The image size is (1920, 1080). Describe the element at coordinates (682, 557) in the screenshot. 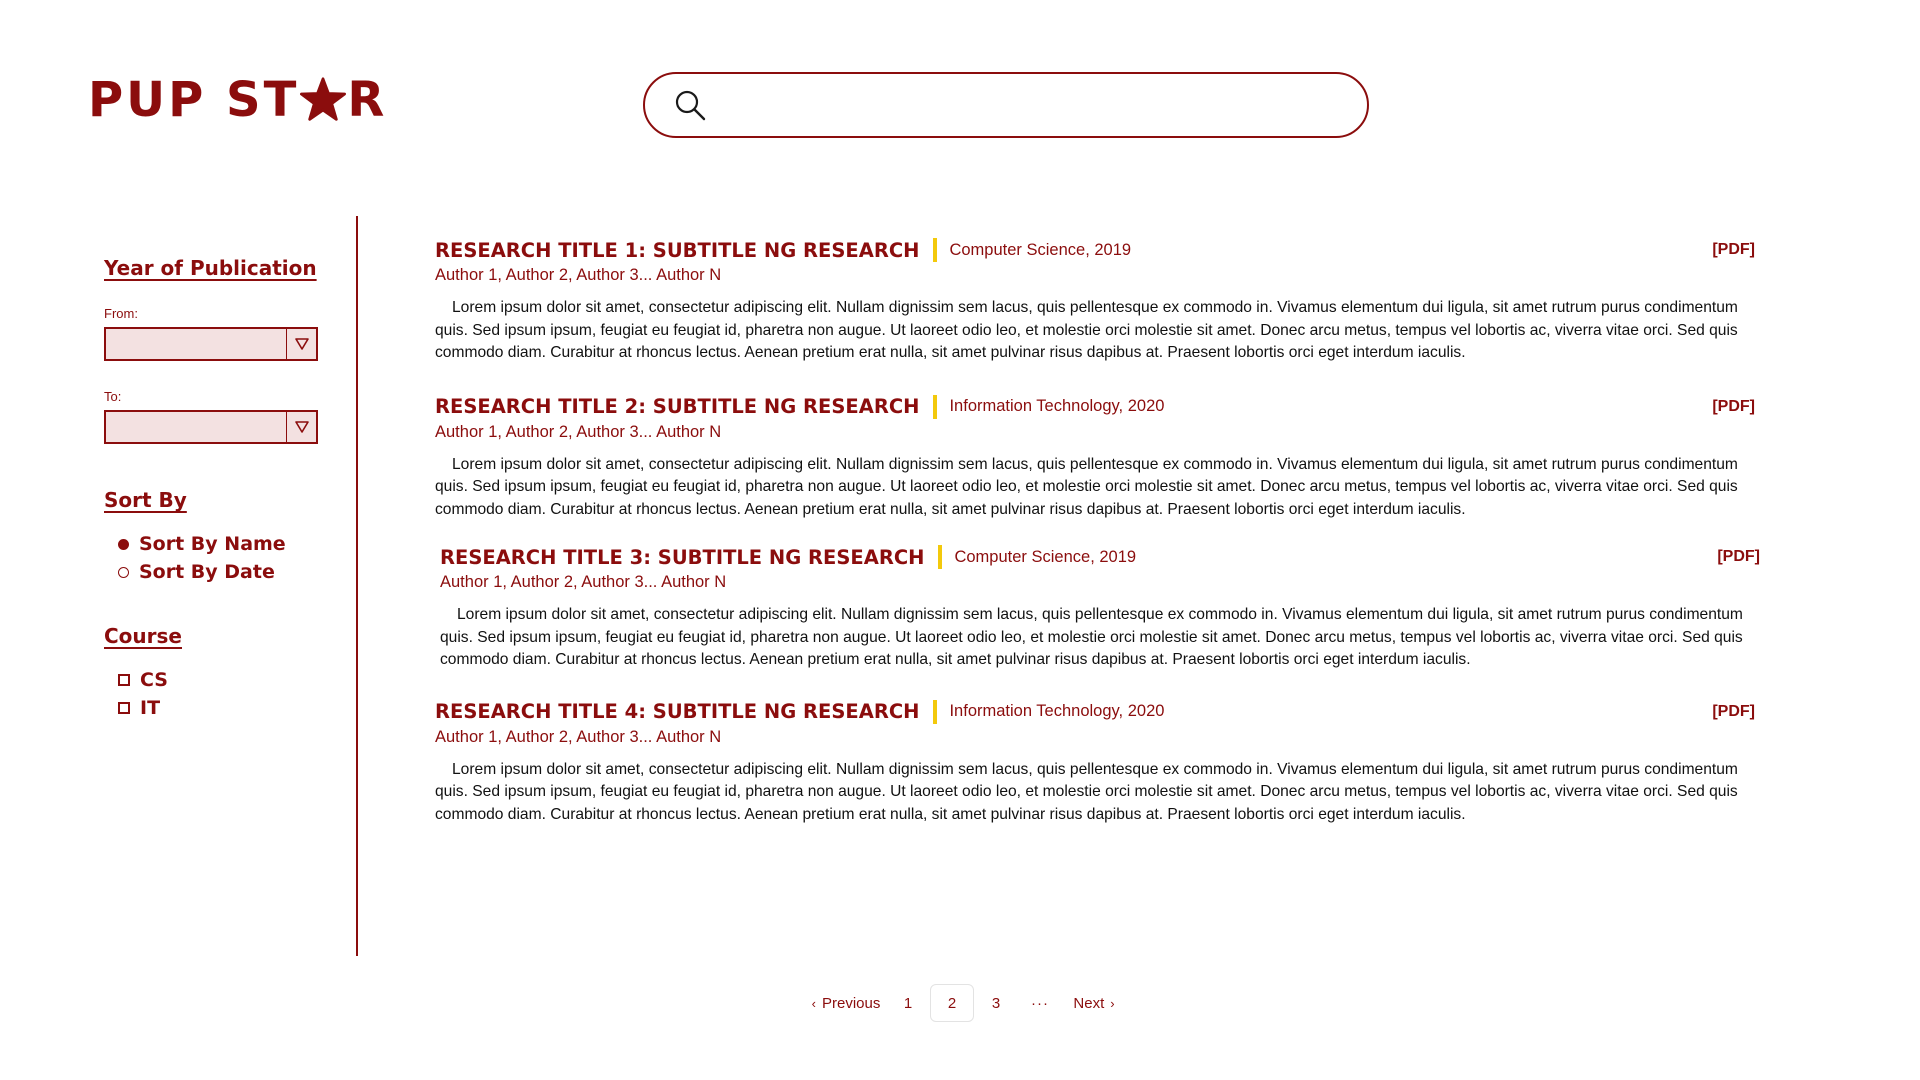

I see `result-title-link: RESEARCH TITLE 3: SUBTITLE NG RESEARCH` at that location.